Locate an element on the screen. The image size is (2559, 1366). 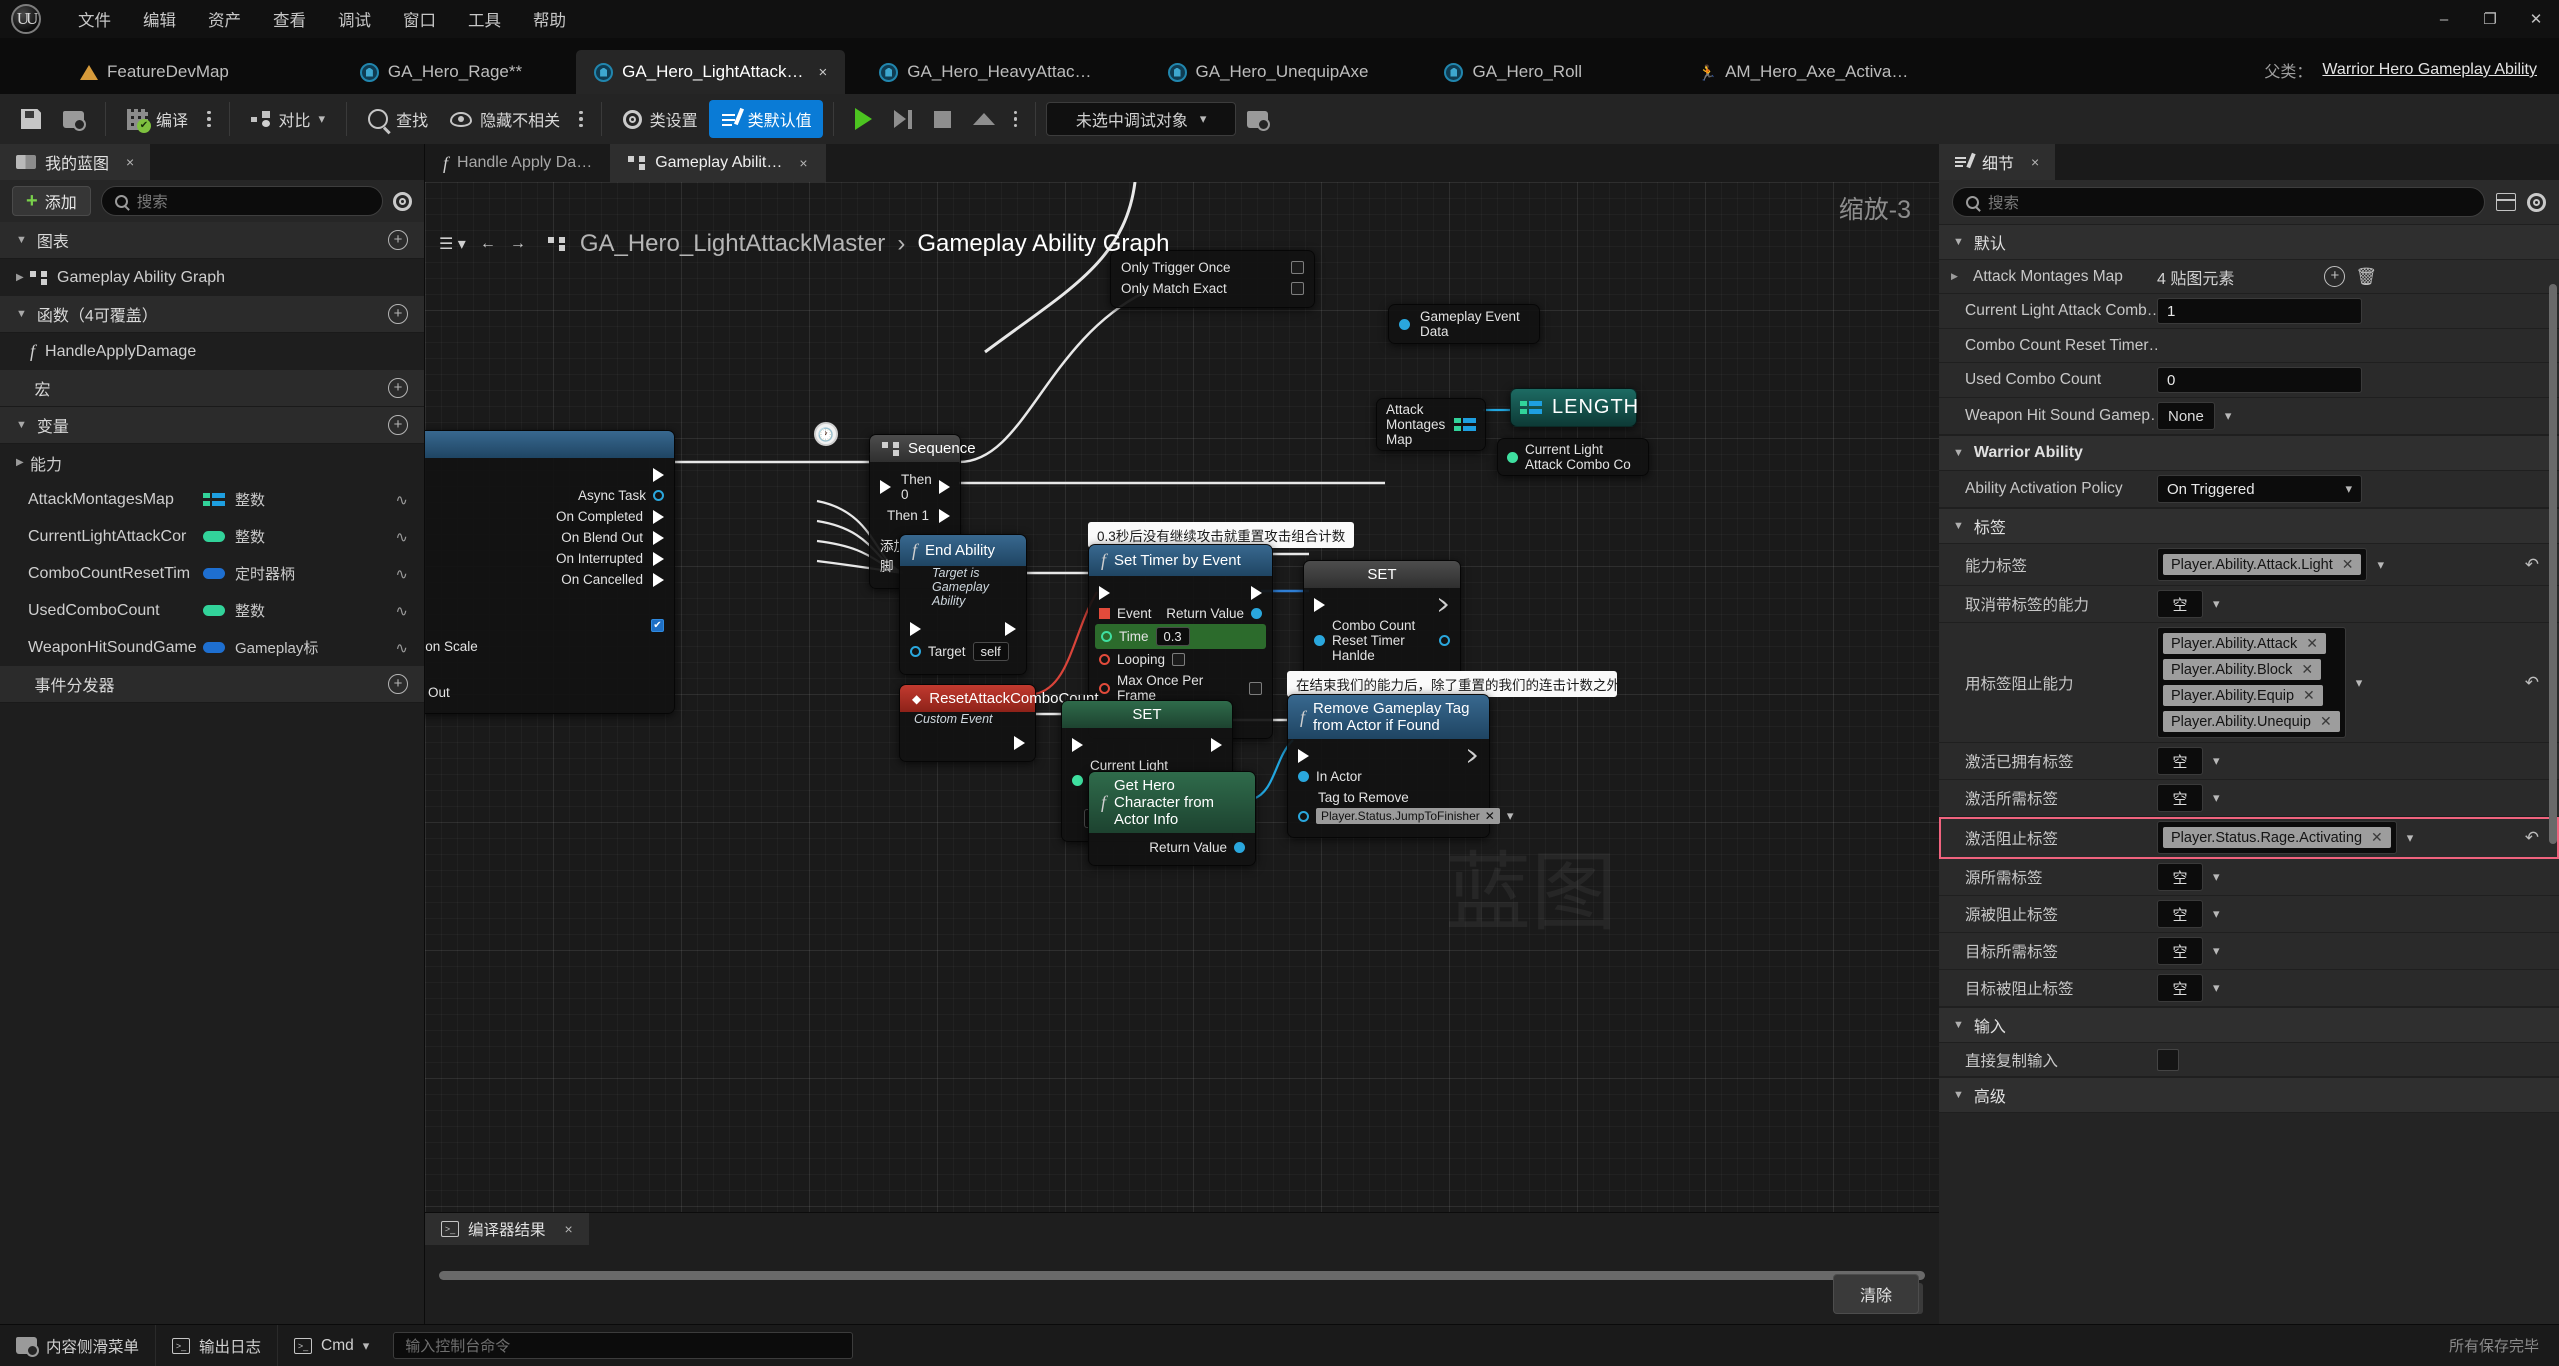
details-row-cancel-abilities-with-tag: 取消带标签的能力 空 ▾ is located at coordinates (2249, 604).